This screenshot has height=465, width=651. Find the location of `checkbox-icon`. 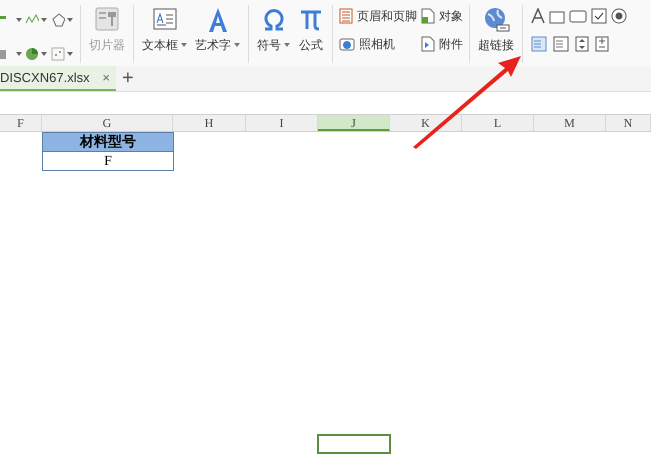

checkbox-icon is located at coordinates (599, 16).